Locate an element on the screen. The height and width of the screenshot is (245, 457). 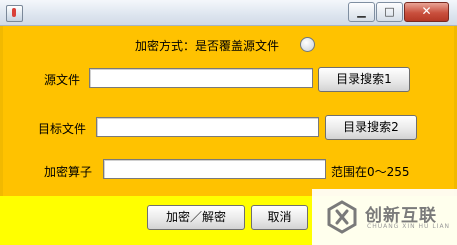
maximize-button: □ is located at coordinates (389, 12).